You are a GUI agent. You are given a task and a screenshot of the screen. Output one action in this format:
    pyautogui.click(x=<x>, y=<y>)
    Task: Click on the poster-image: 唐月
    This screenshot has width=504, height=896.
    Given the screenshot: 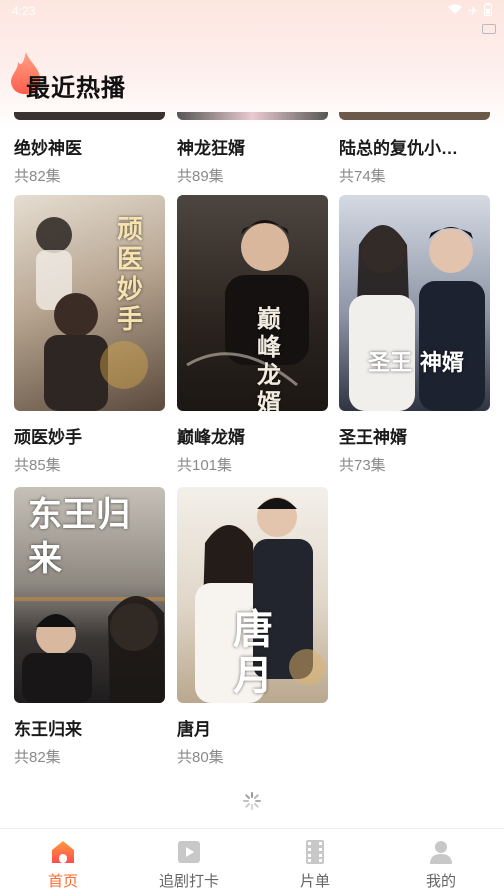 What is the action you would take?
    pyautogui.click(x=252, y=595)
    